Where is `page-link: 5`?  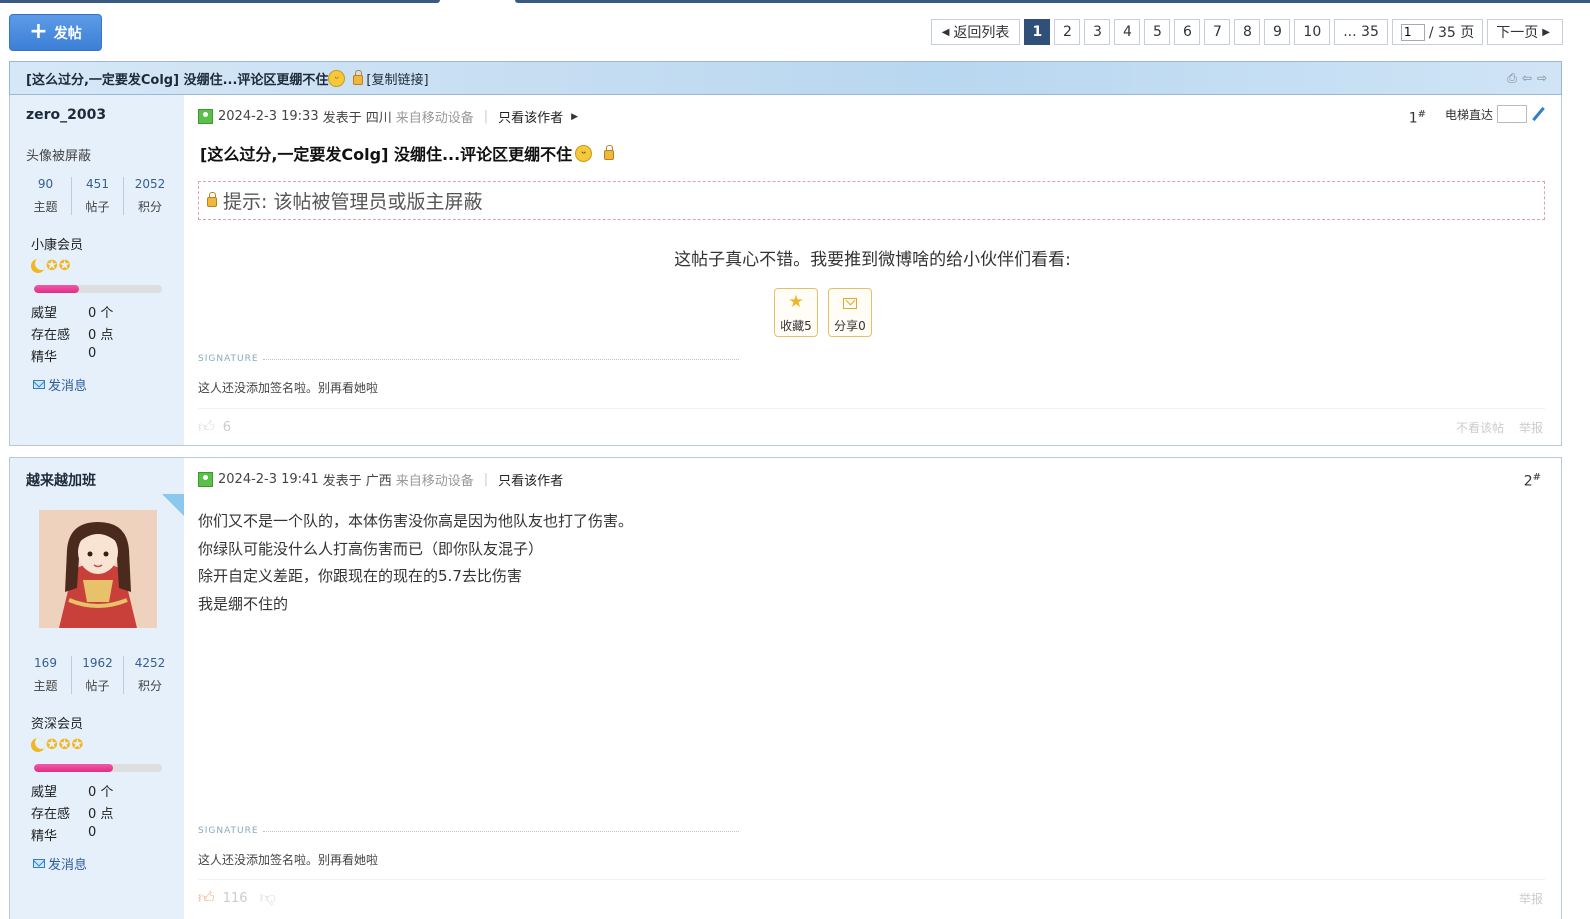
page-link: 5 is located at coordinates (1157, 32).